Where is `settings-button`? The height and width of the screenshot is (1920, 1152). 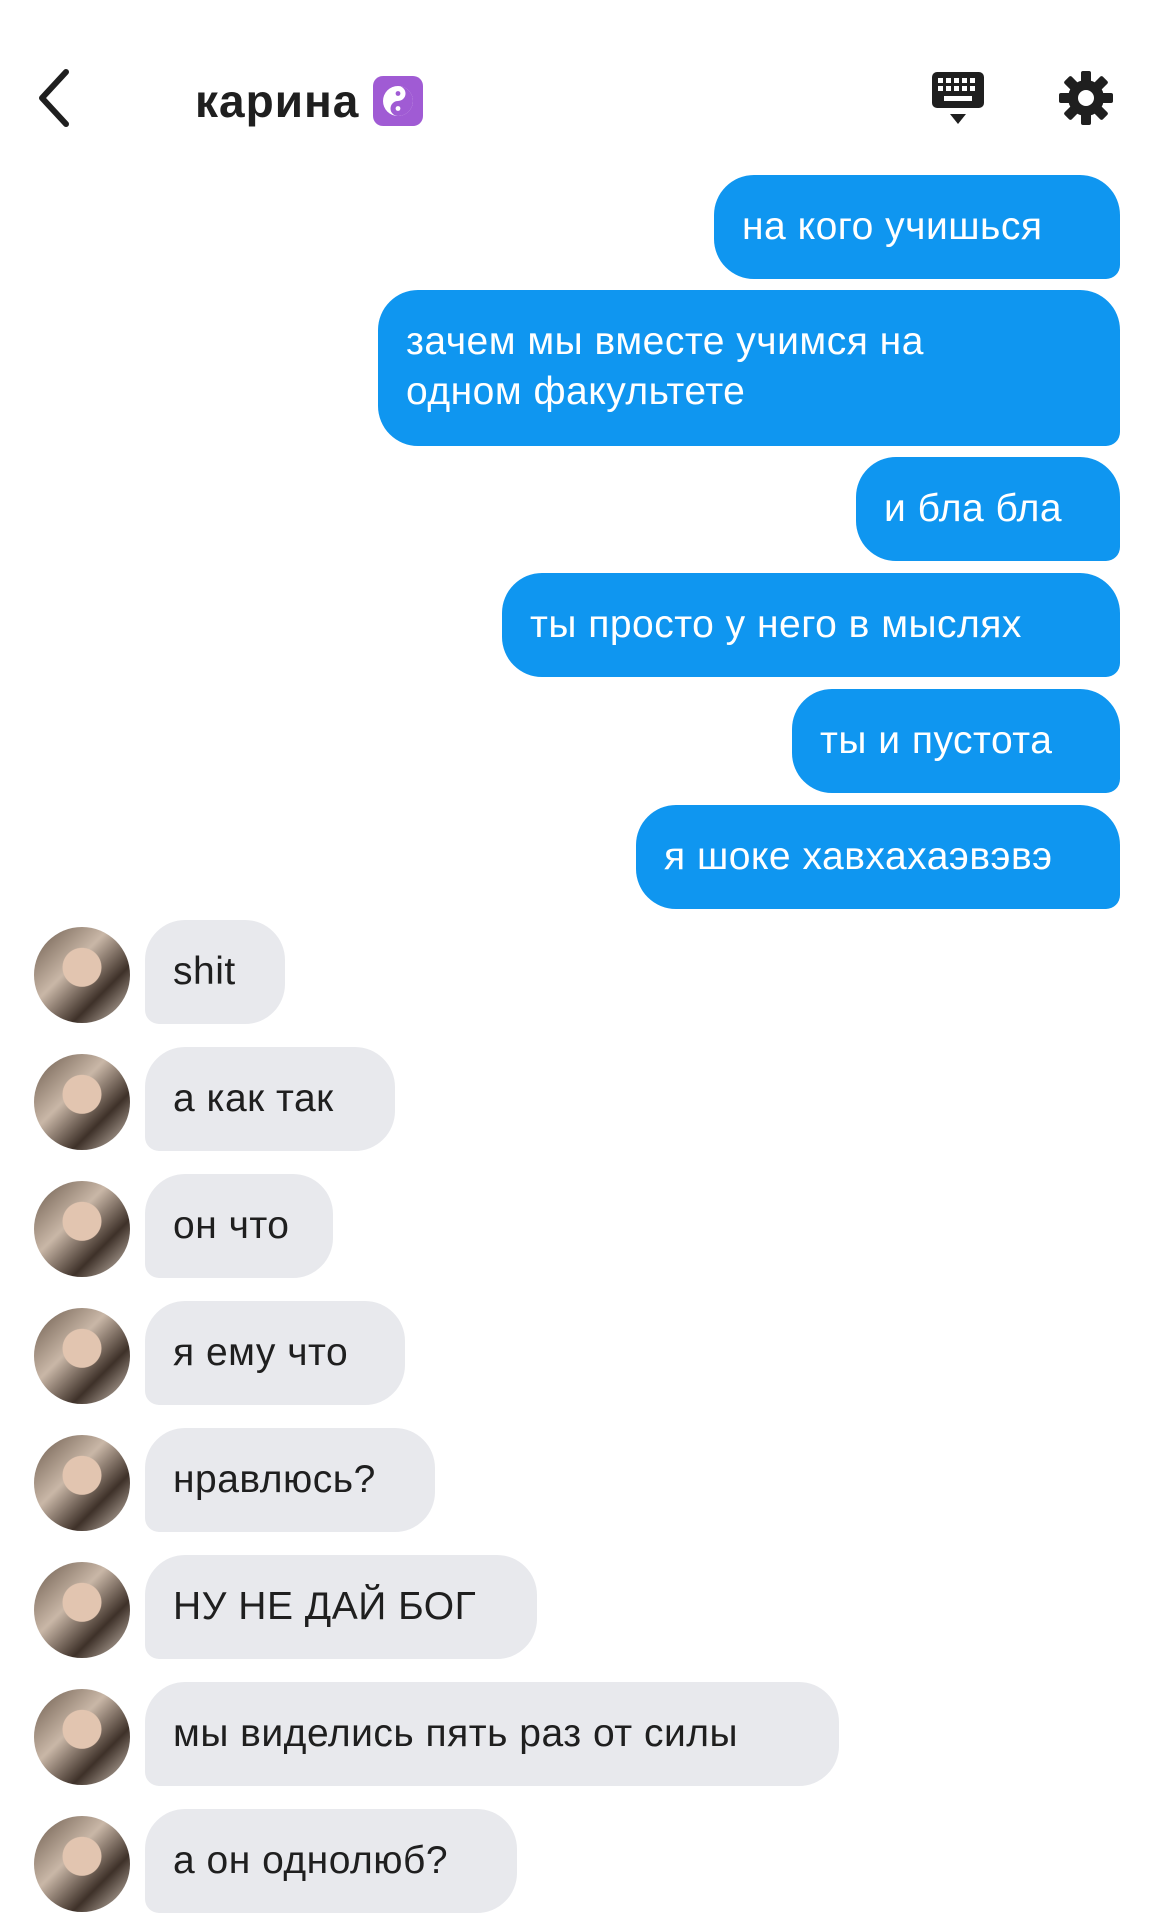
settings-button is located at coordinates (1086, 98).